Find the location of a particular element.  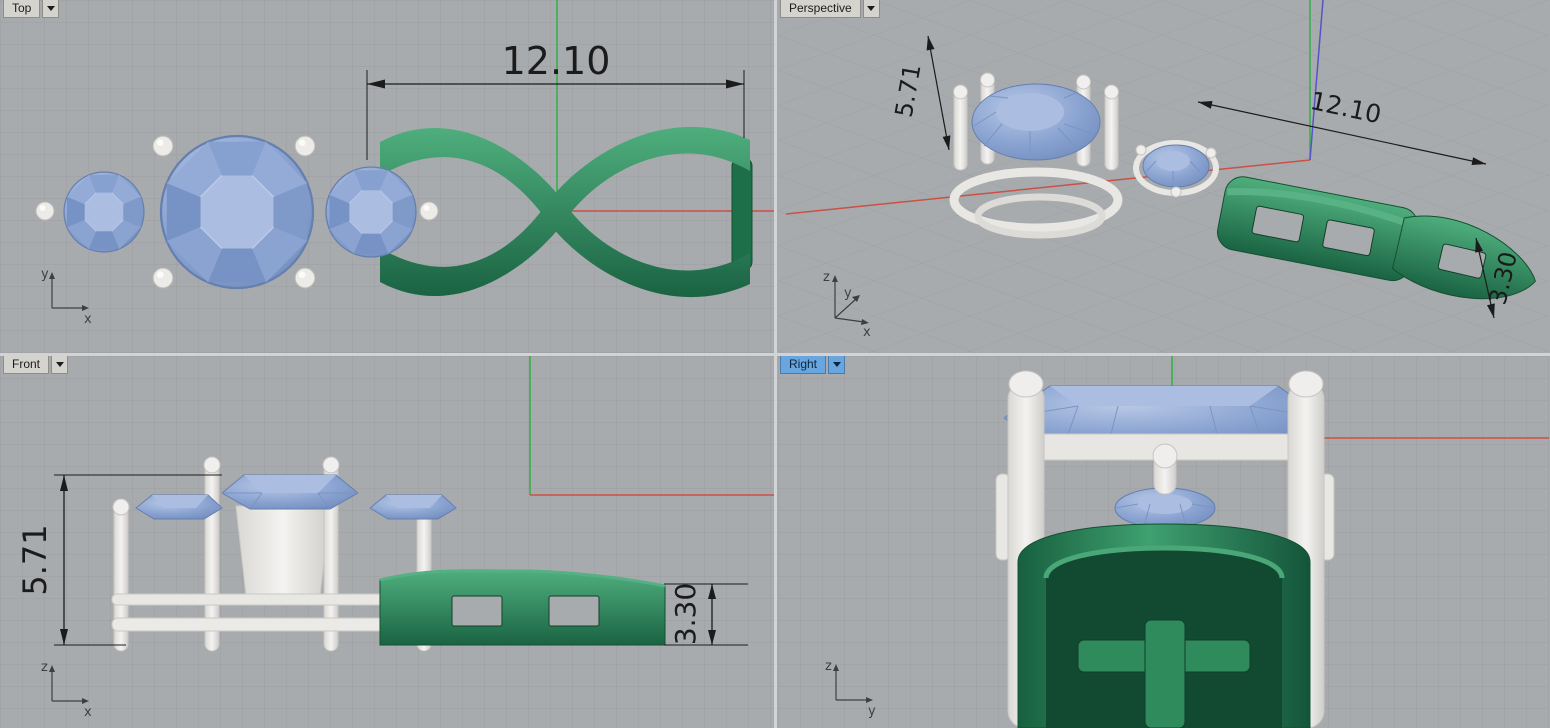

band-front is located at coordinates (522, 607).